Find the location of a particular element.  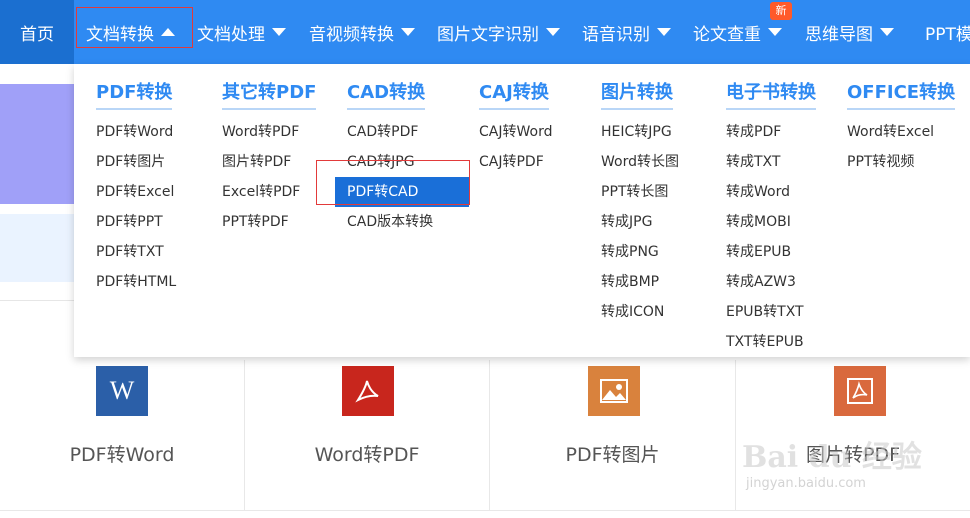

menu-item: CAJ转Word is located at coordinates (515, 132).